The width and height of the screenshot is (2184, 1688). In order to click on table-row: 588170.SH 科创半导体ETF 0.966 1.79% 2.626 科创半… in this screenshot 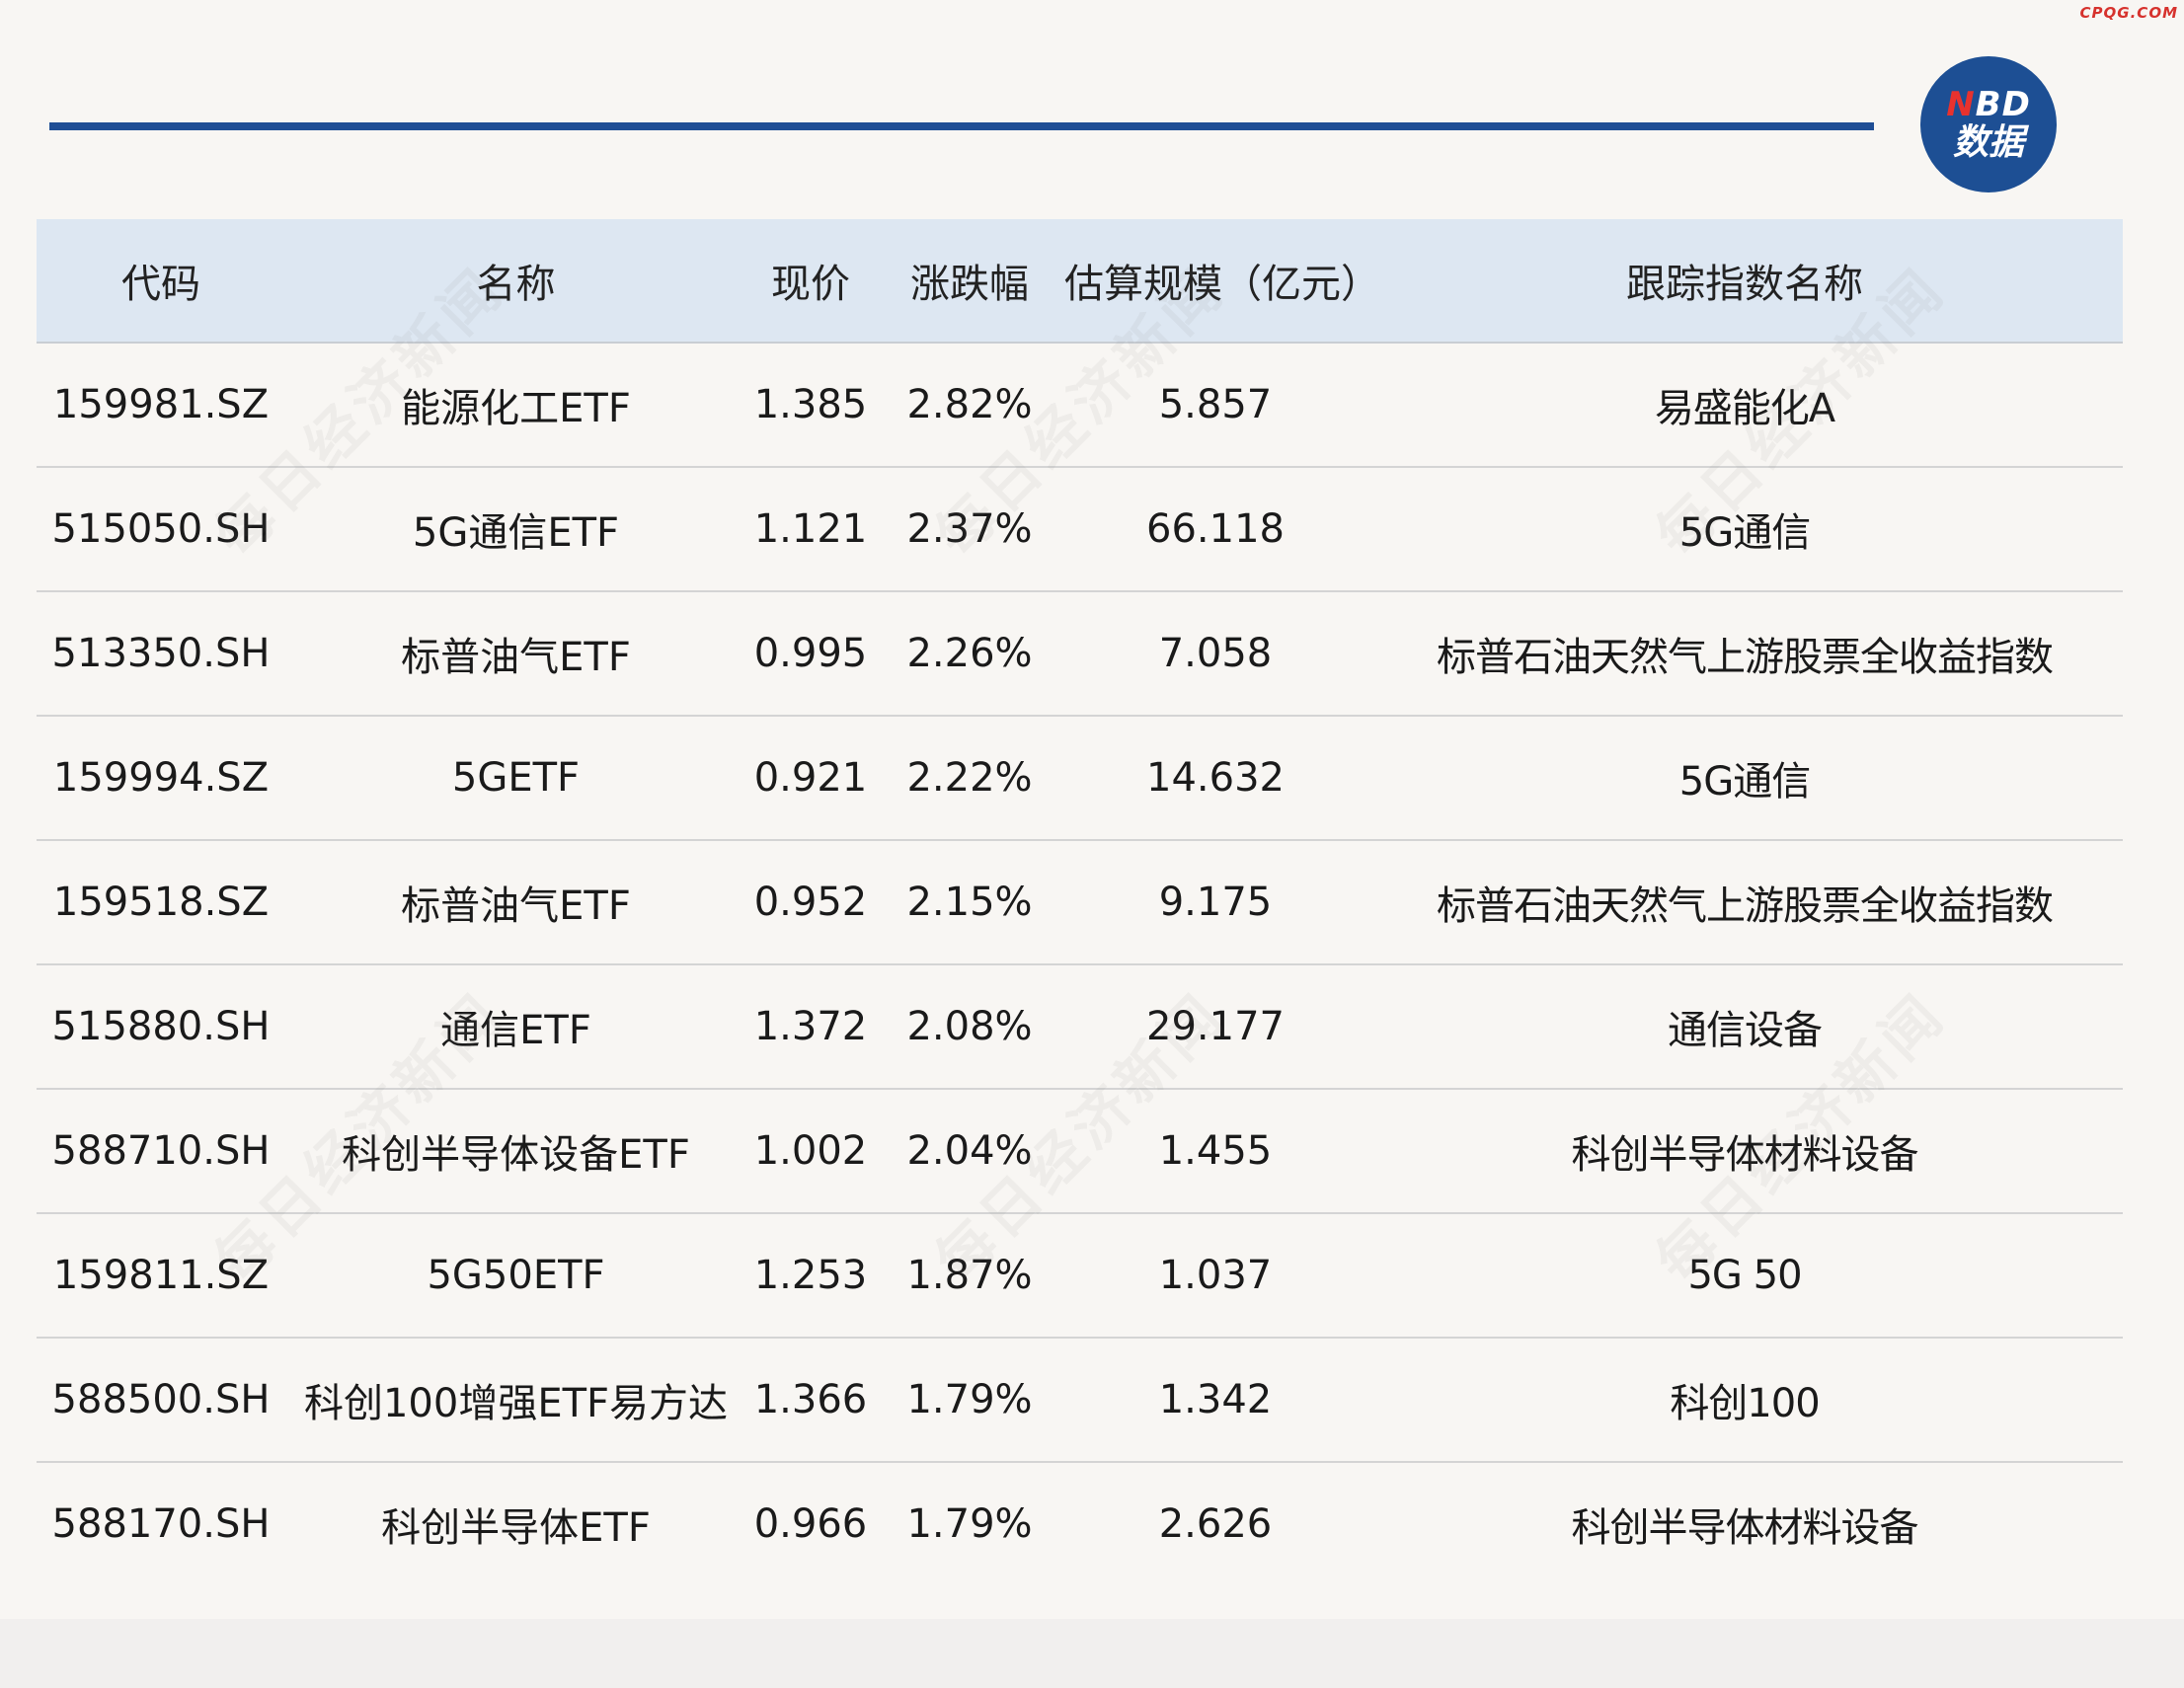, I will do `click(1080, 1523)`.